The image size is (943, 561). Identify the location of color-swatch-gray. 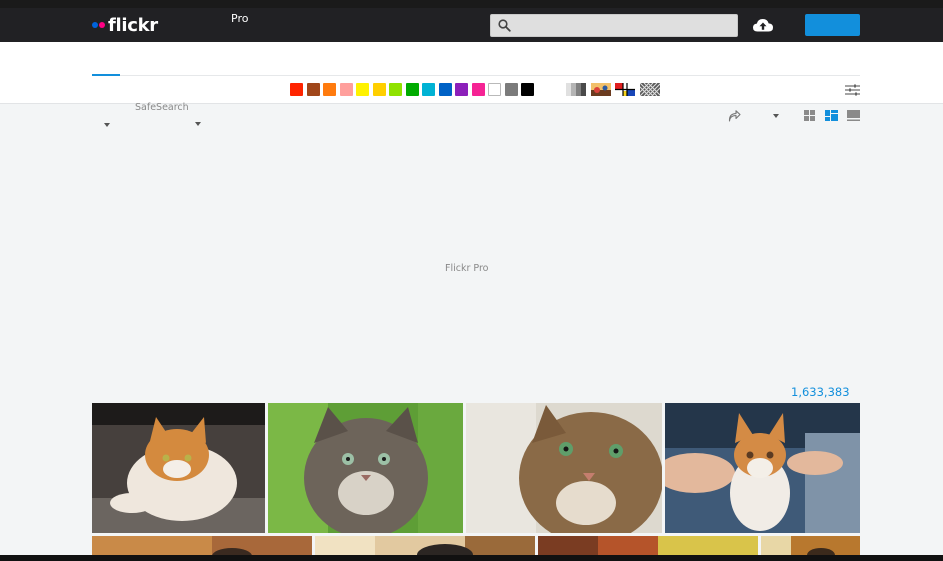
(511, 89).